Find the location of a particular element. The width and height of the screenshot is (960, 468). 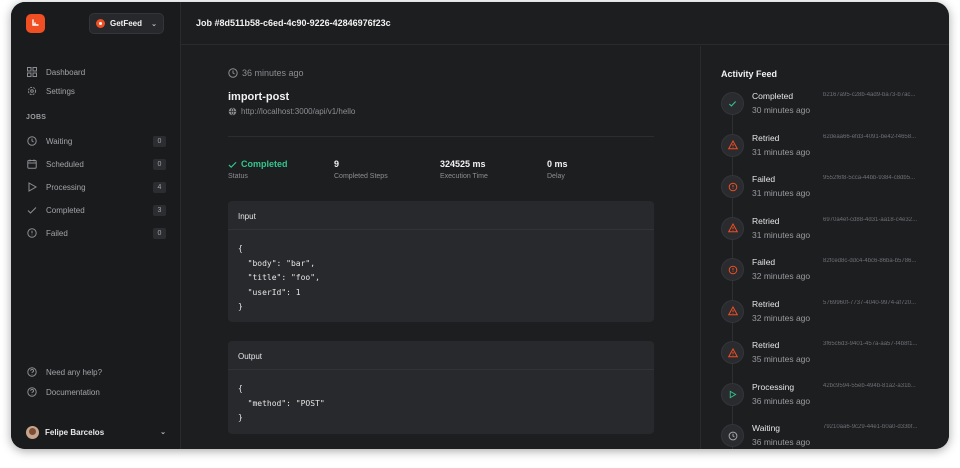

grid-icon is located at coordinates (31, 72).